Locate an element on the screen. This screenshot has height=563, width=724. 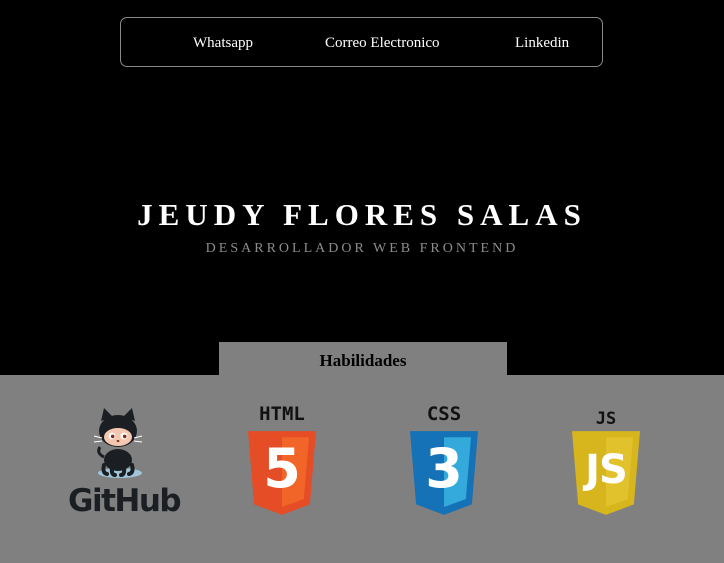
js-logo: JS JS is located at coordinates (606, 463).